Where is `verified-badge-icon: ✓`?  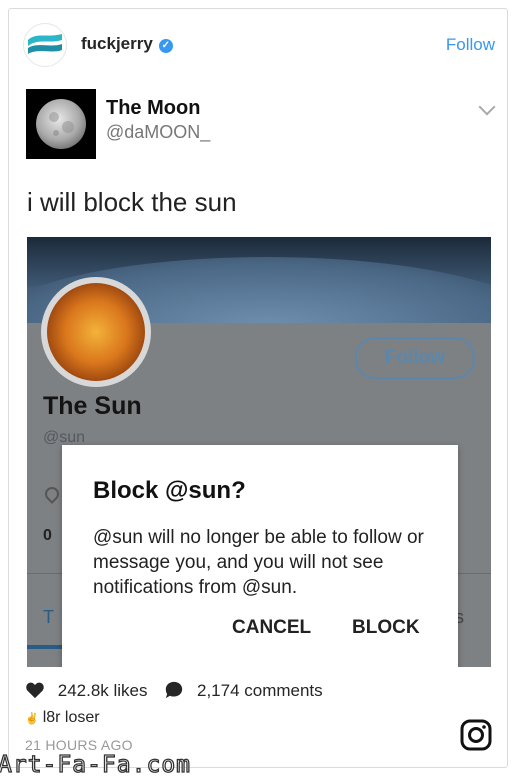
verified-badge-icon: ✓ is located at coordinates (165, 46).